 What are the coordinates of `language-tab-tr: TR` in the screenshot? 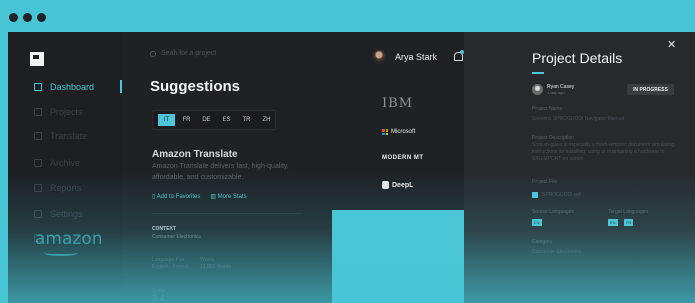 It's located at (246, 120).